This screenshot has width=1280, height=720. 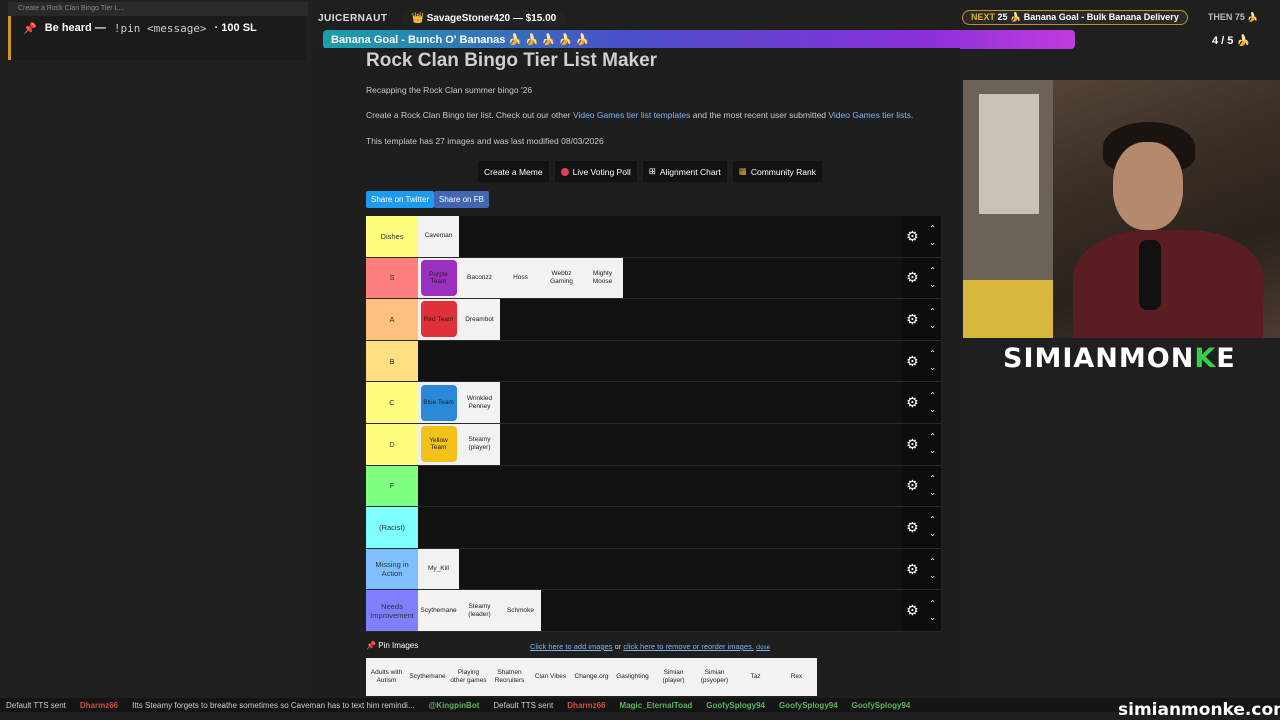 What do you see at coordinates (673, 677) in the screenshot?
I see `bank-item: Simian (player)` at bounding box center [673, 677].